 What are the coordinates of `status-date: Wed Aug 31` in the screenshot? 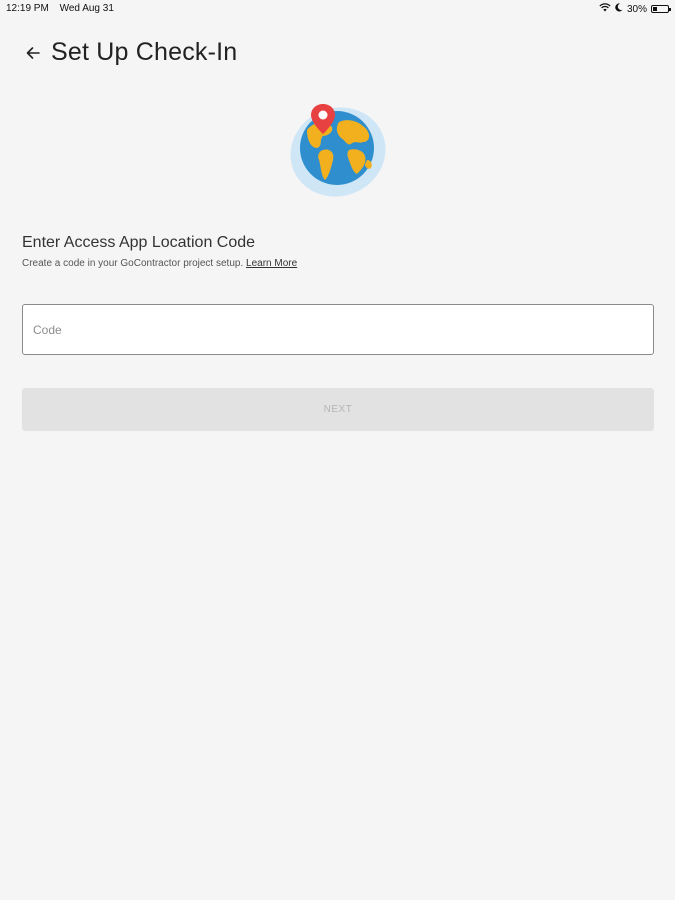 It's located at (86, 8).